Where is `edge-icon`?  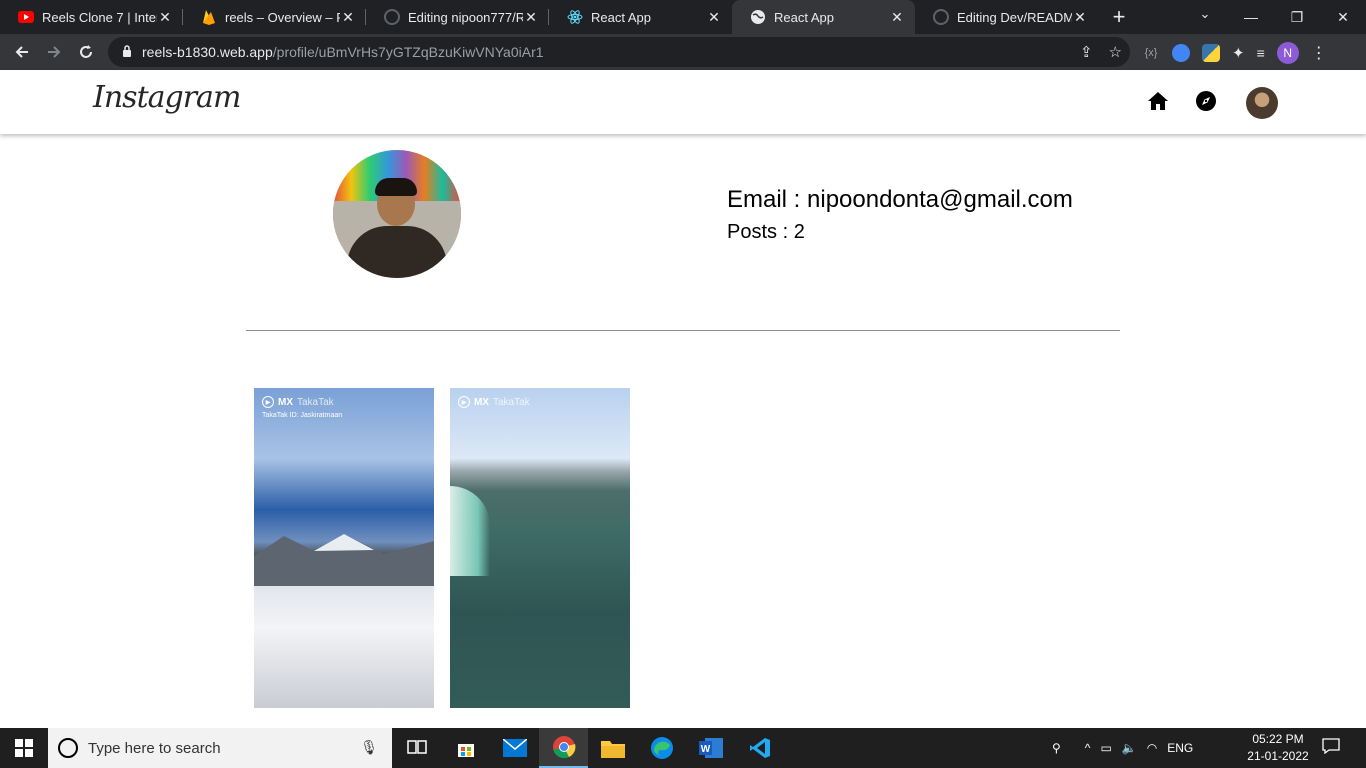
edge-icon is located at coordinates (661, 748).